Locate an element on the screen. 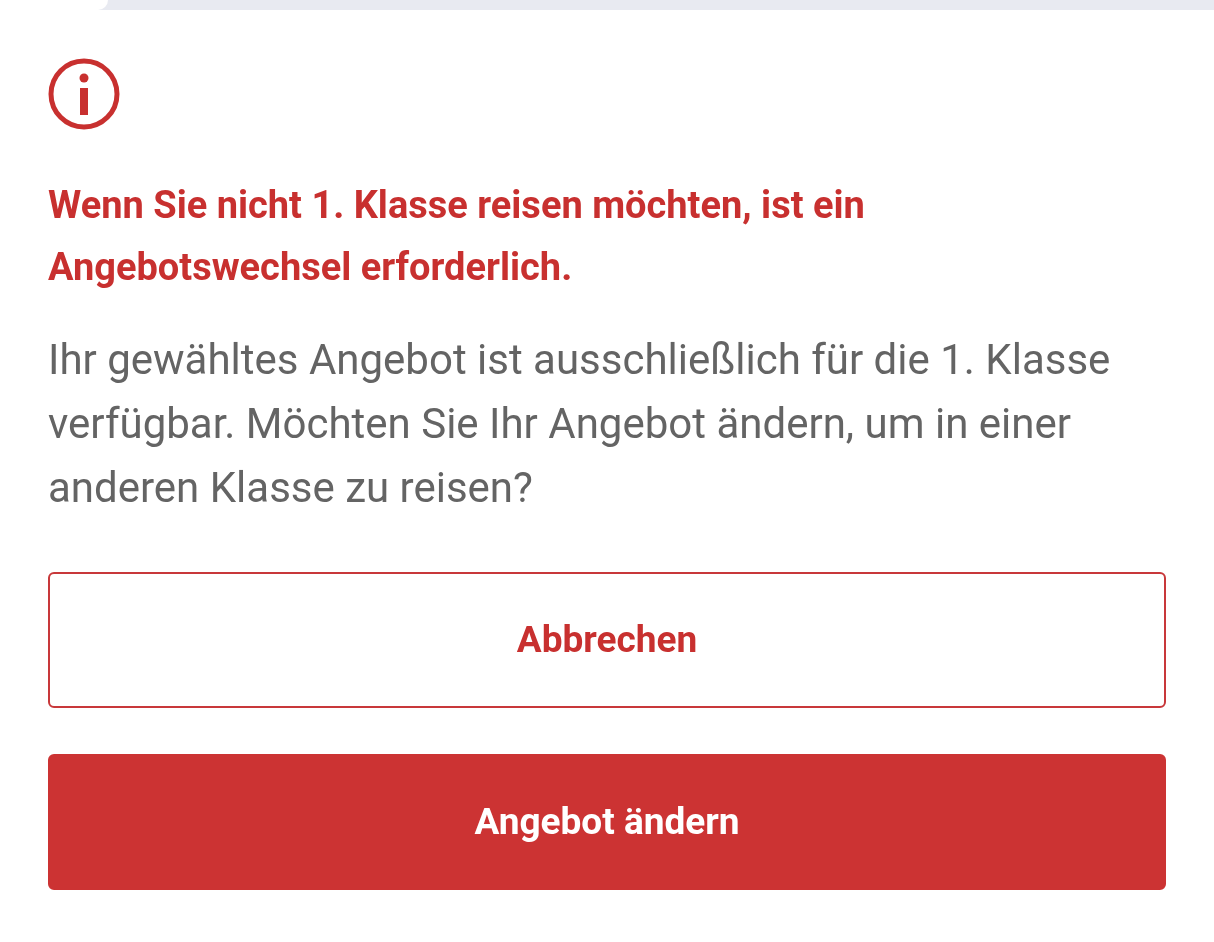 Image resolution: width=1214 pixels, height=942 pixels. change-offer-button: Angebot ändern is located at coordinates (607, 822).